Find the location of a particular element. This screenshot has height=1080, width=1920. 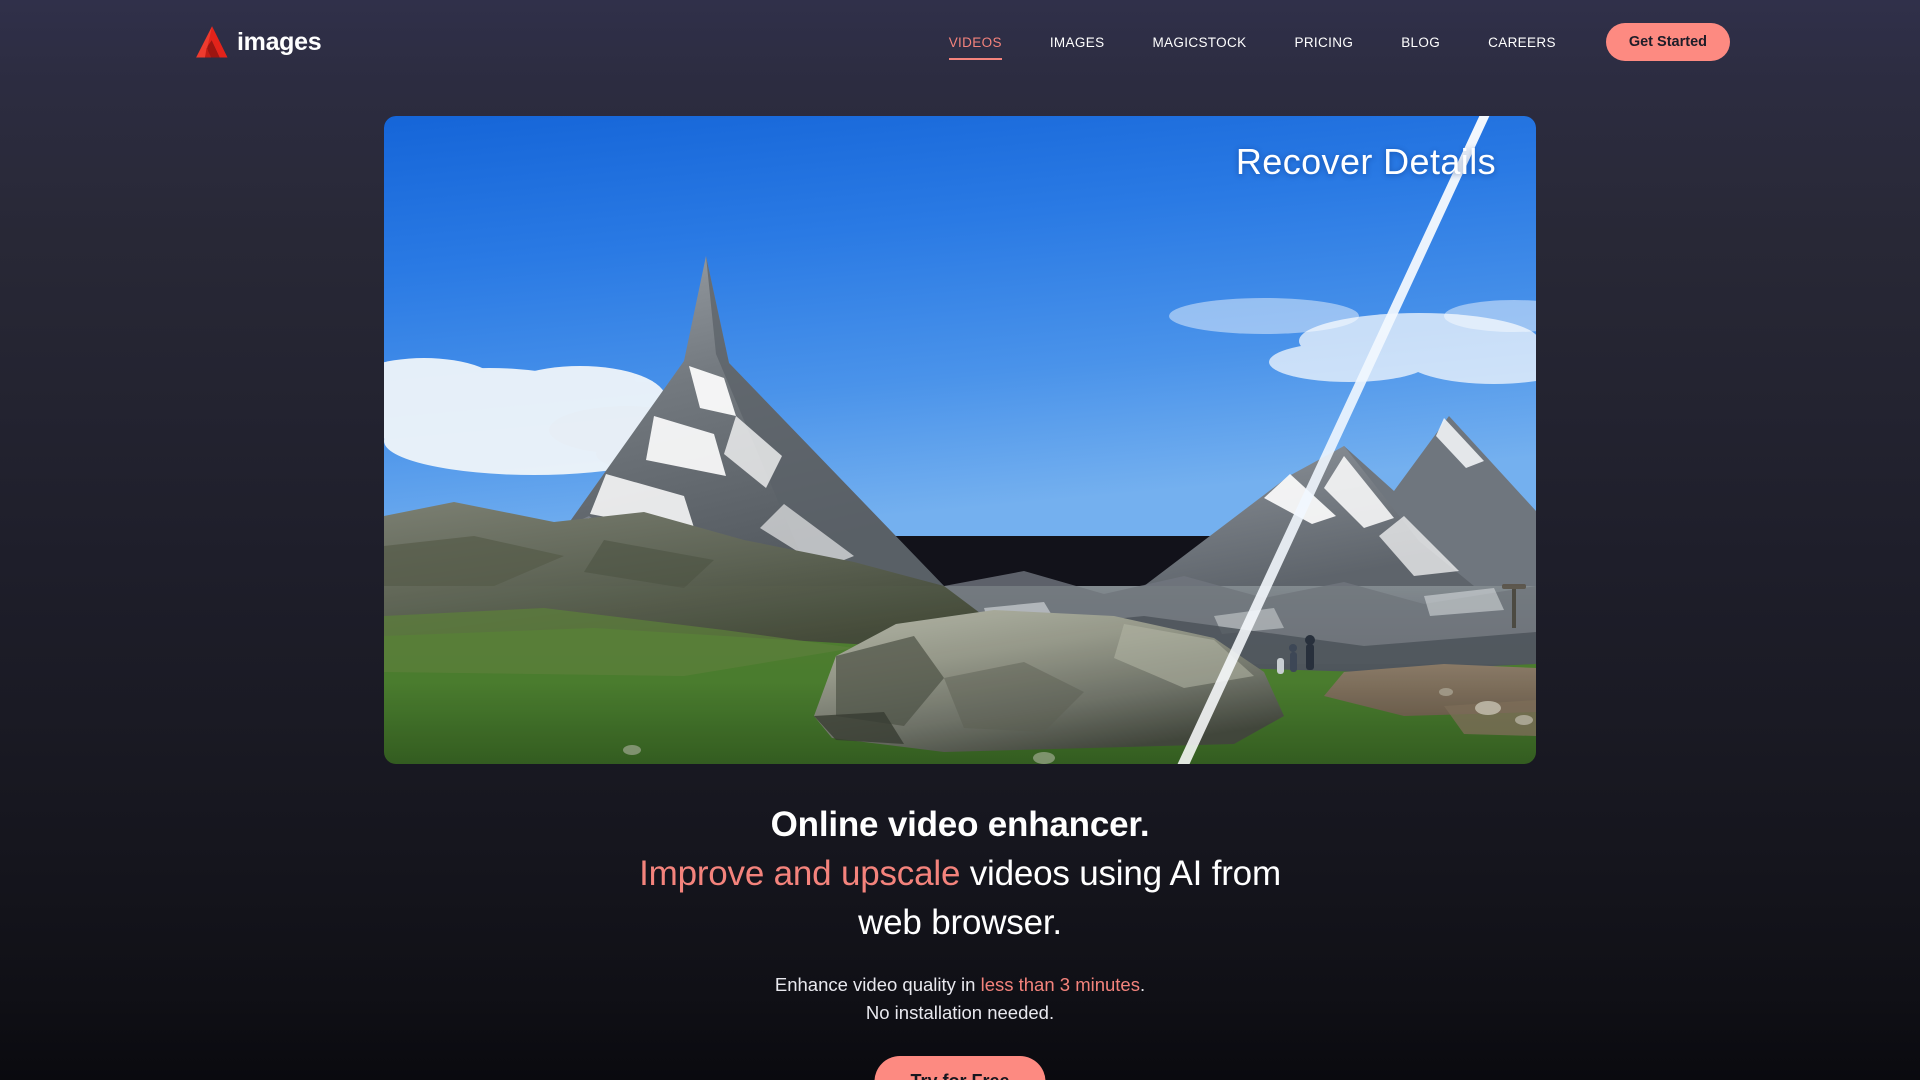

nav-item-blog: BLOG is located at coordinates (1420, 42).